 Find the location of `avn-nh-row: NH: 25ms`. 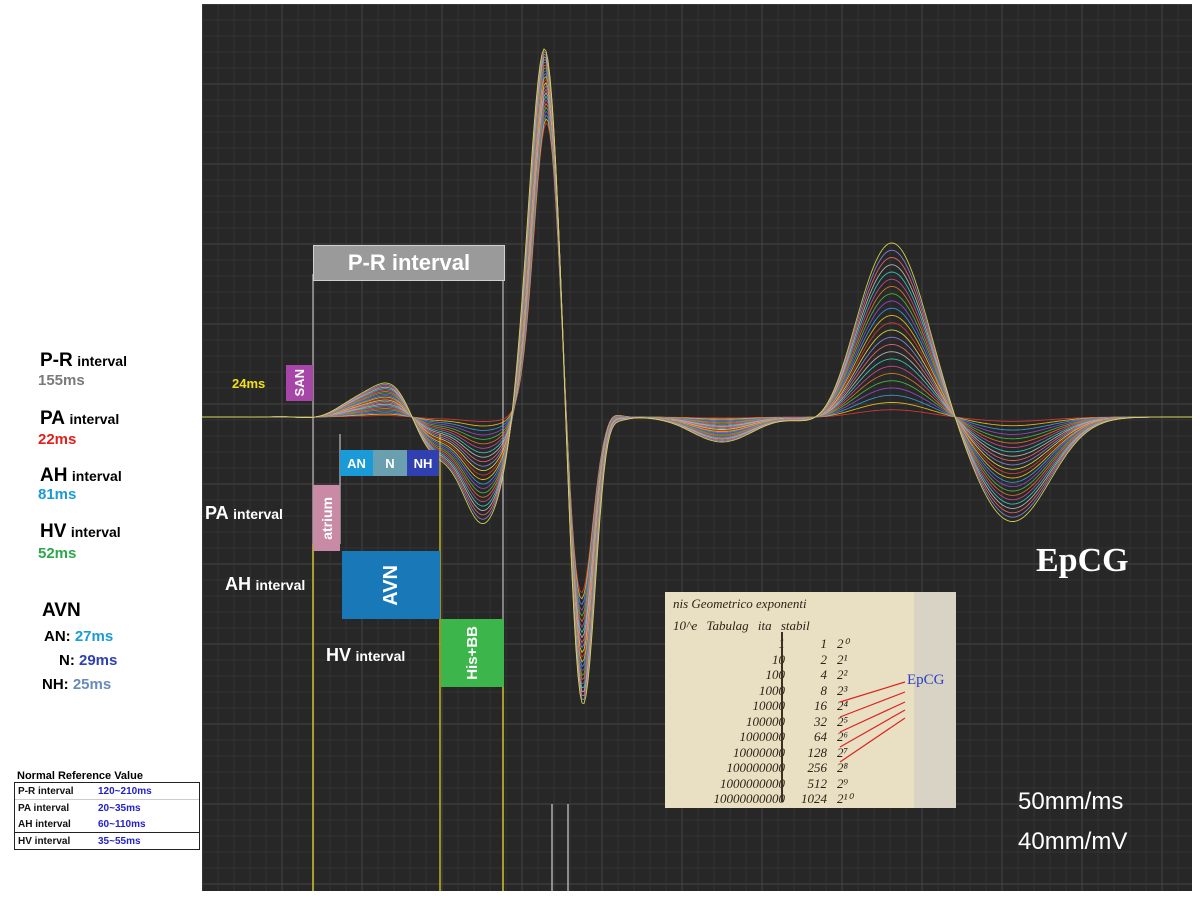

avn-nh-row: NH: 25ms is located at coordinates (76, 684).